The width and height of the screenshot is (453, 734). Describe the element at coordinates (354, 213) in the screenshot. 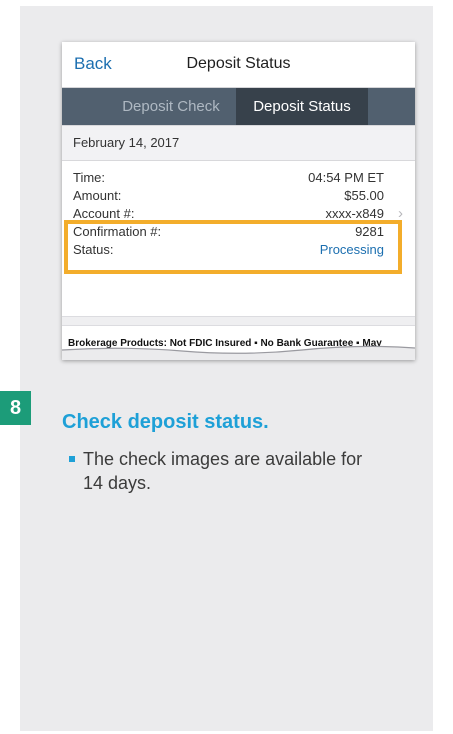

I see `account-value: xxxx-x849` at that location.